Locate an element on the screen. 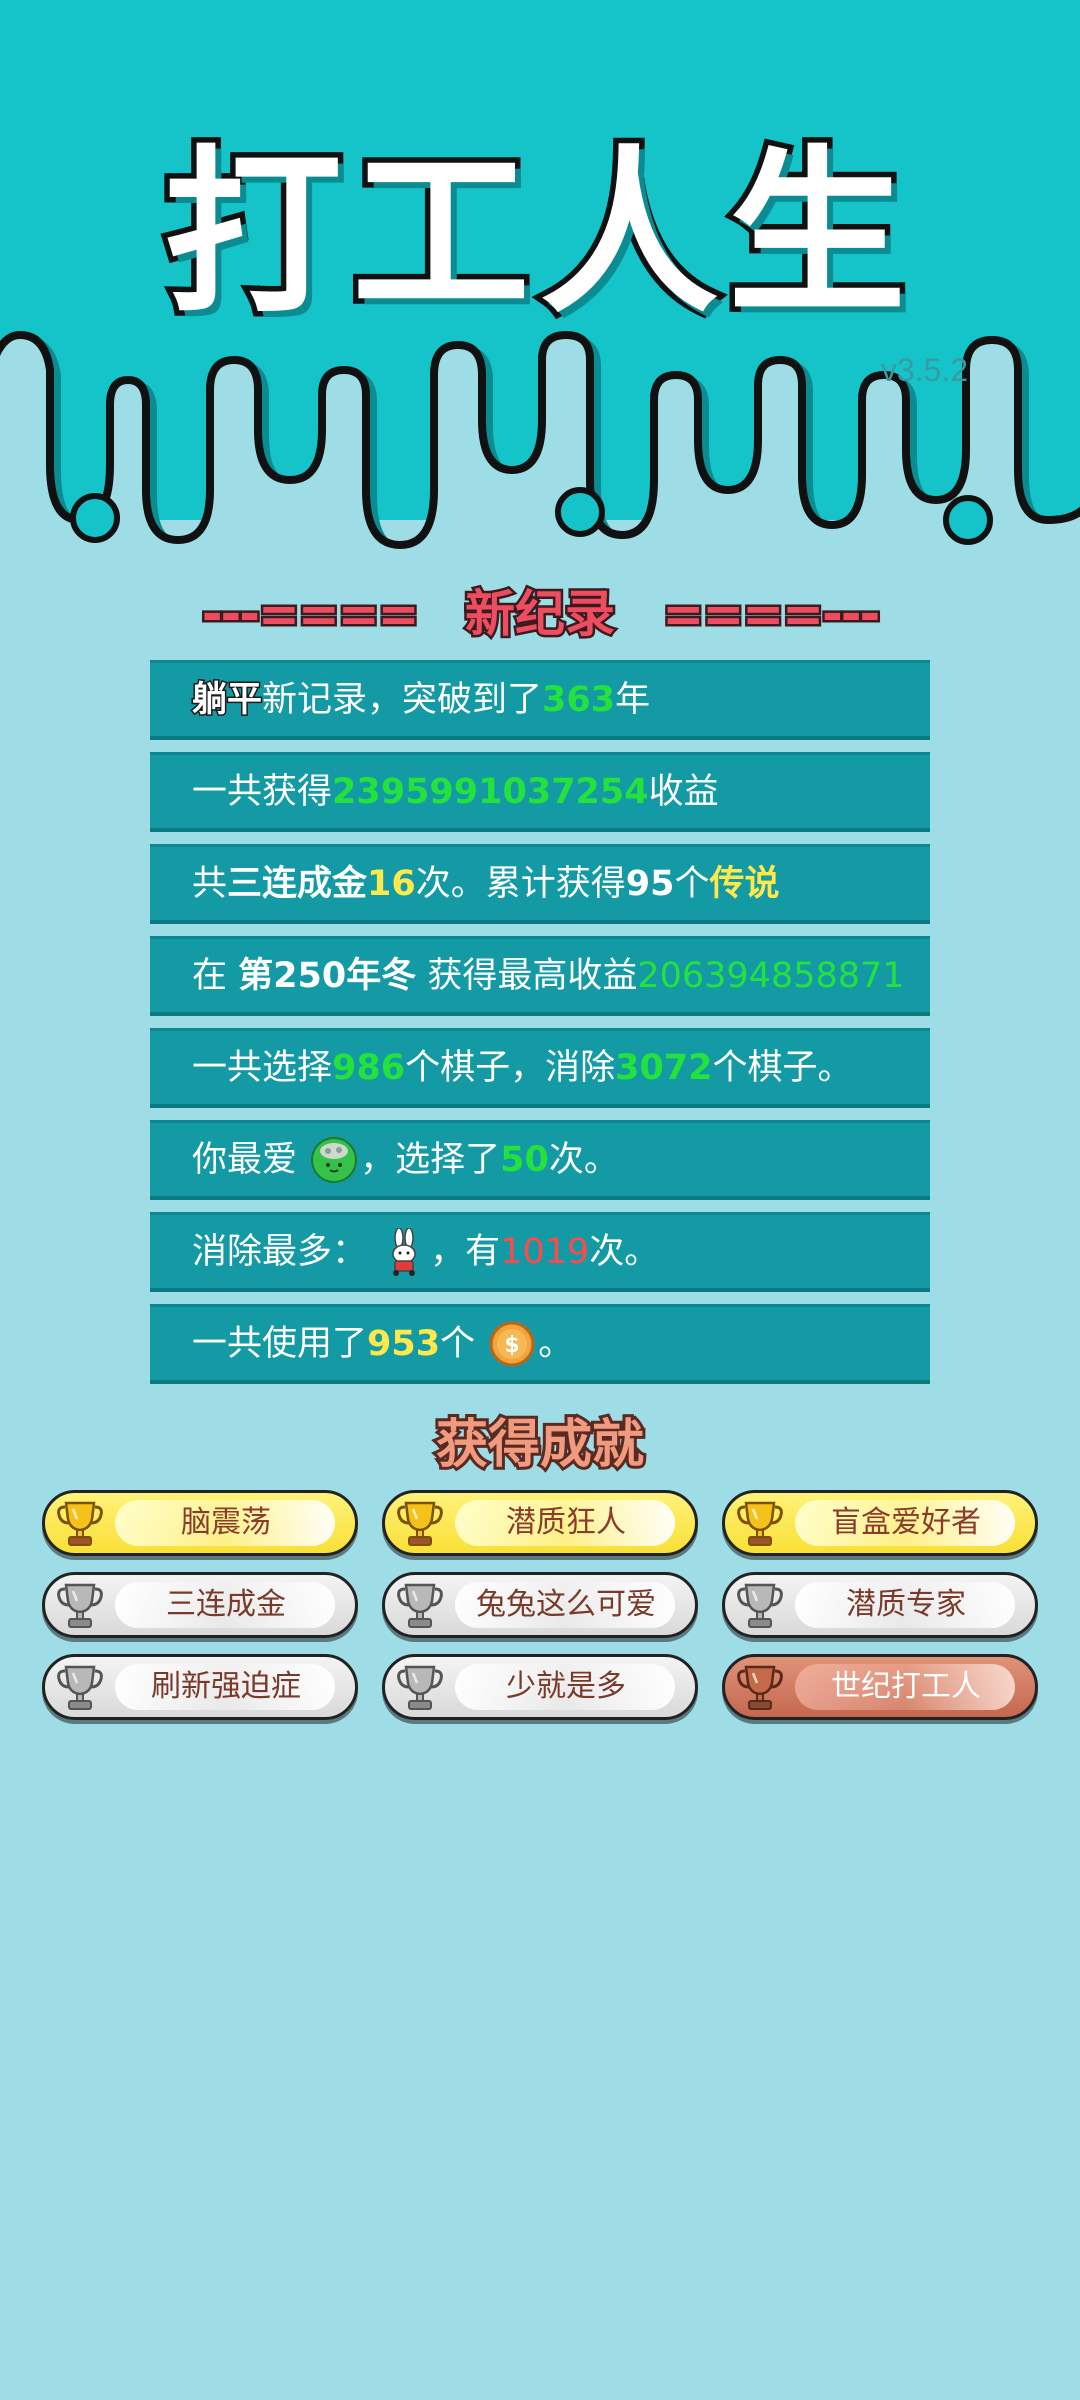 Image resolution: width=1080 pixels, height=2400 pixels. achievement-label: 脑震荡 is located at coordinates (226, 1522).